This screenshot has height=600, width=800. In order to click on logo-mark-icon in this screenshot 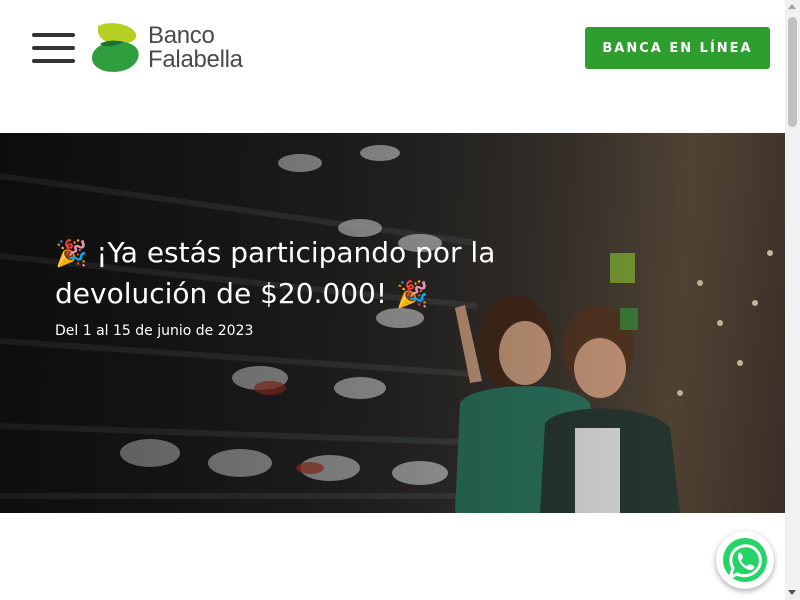, I will do `click(115, 47)`.